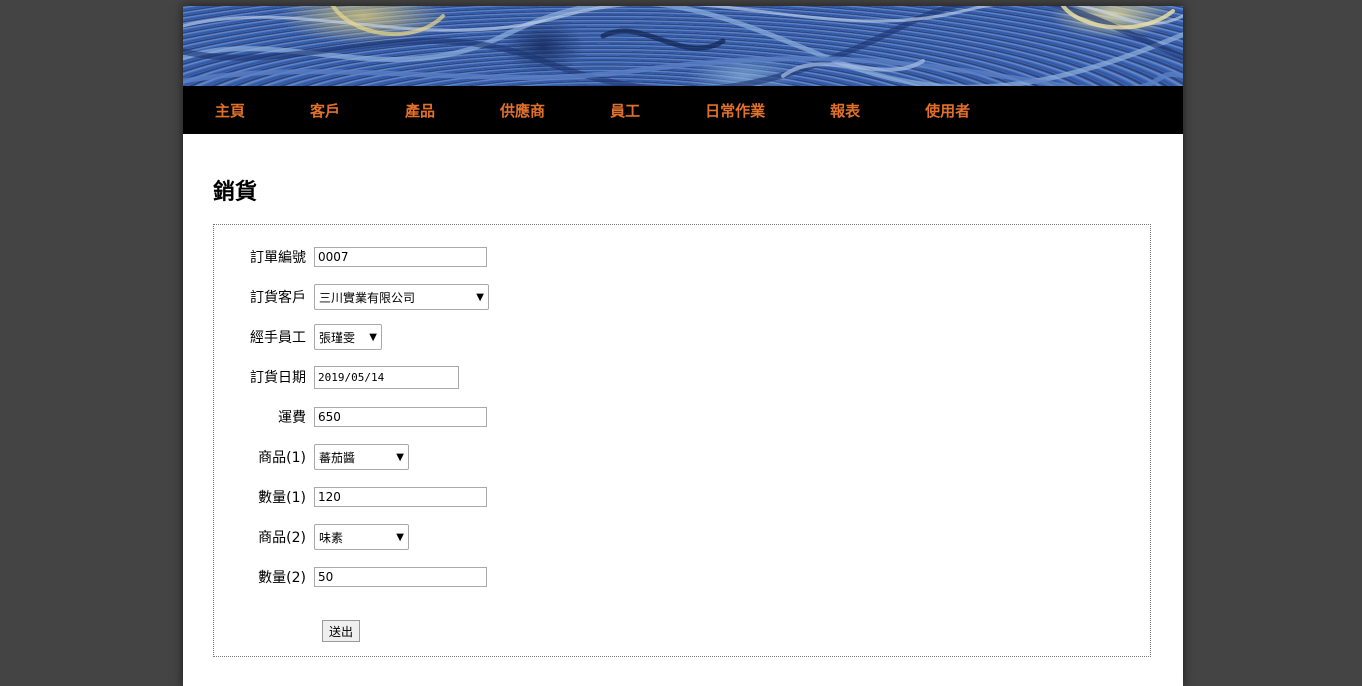 The height and width of the screenshot is (686, 1362). I want to click on qty2-label: 數量(2), so click(282, 578).